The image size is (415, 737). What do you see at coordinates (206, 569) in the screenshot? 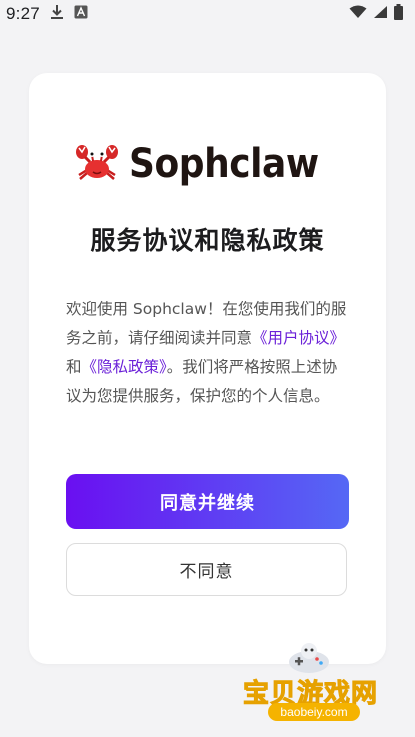
I see `disagree-button: 不同意` at bounding box center [206, 569].